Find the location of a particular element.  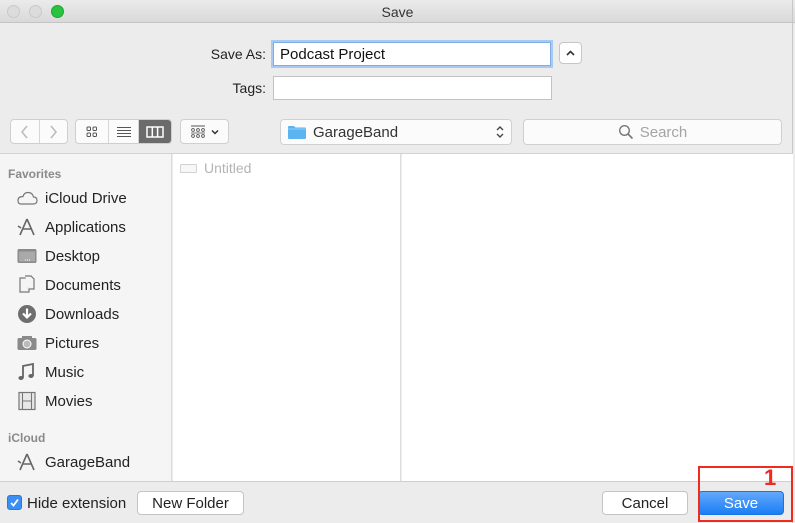

sidebar-item-pictures: Pictures is located at coordinates (91, 343).